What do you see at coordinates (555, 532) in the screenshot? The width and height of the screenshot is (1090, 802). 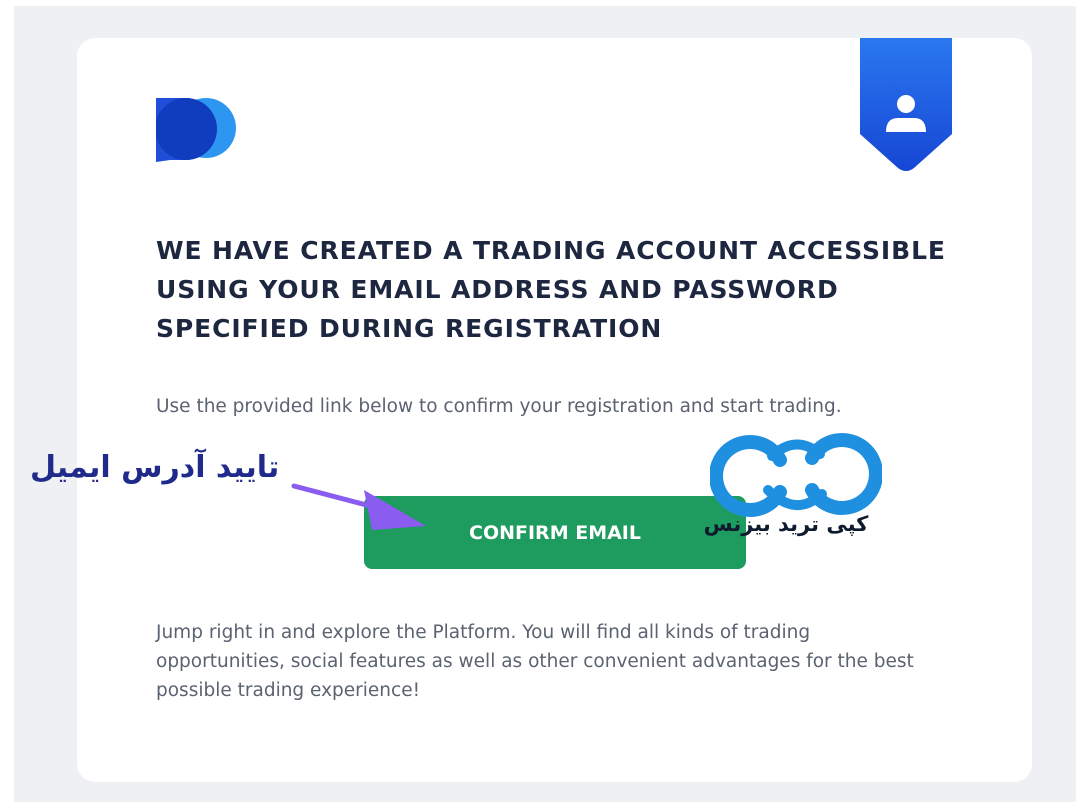 I see `confirm-email-button-label: CONFIRM EMAIL` at bounding box center [555, 532].